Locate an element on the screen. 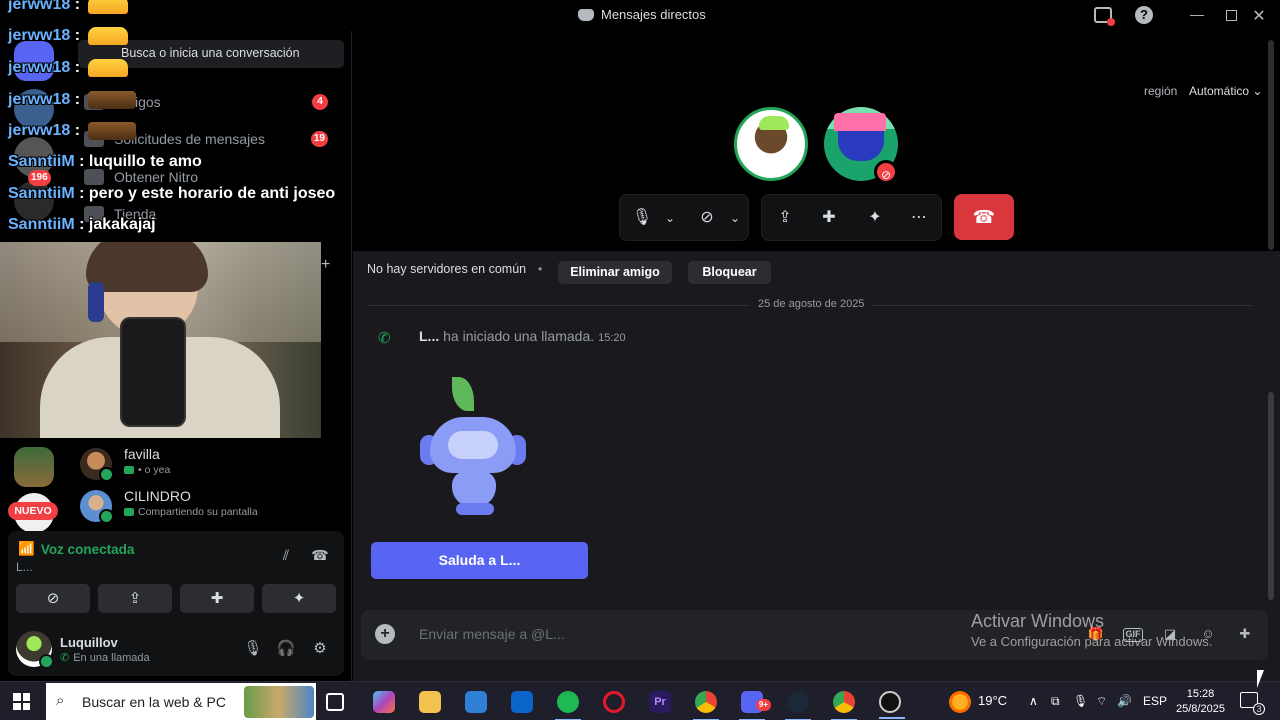  server-mention-badge: 196 is located at coordinates (39, 178).